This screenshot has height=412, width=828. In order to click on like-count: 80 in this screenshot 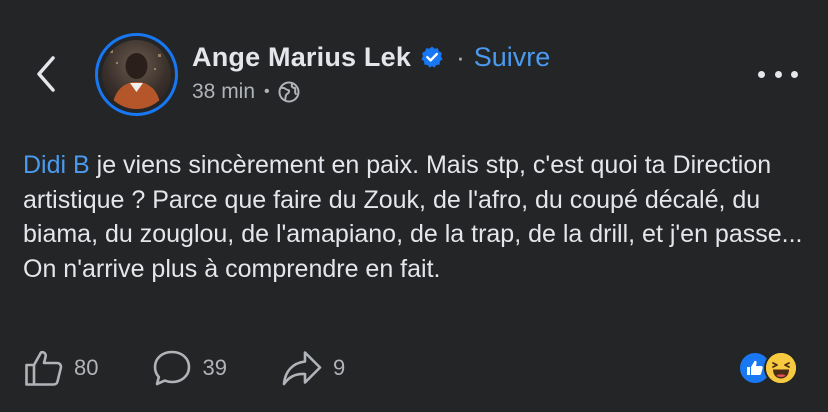, I will do `click(86, 367)`.